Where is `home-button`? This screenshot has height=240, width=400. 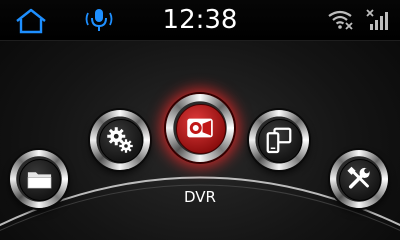
home-button is located at coordinates (31, 21).